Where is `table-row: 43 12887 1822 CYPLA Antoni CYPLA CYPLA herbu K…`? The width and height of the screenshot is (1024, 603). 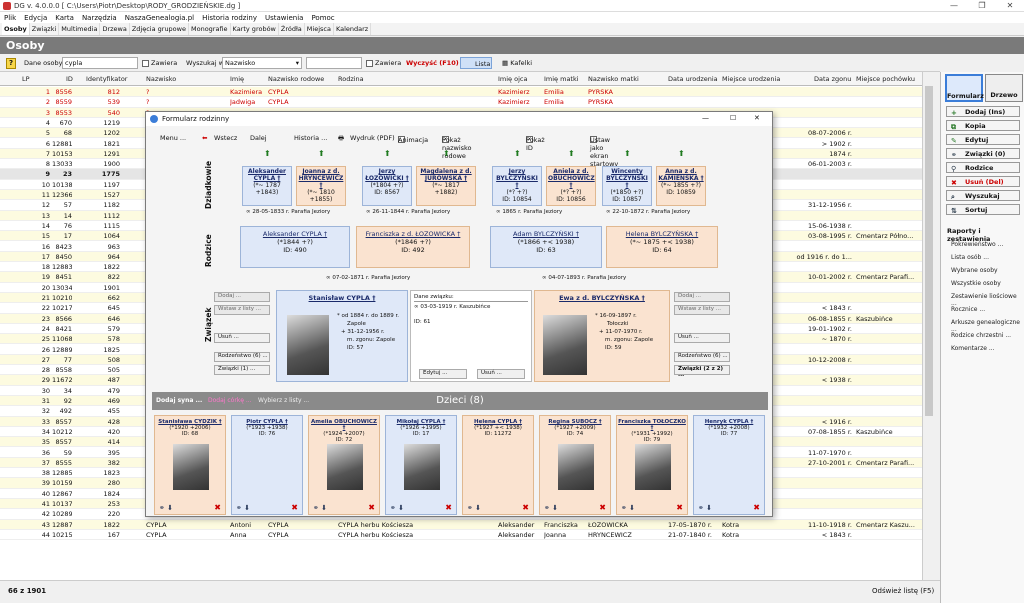
table-row: 43 12887 1822 CYPLA Antoni CYPLA CYPLA herbu K… is located at coordinates (461, 524).